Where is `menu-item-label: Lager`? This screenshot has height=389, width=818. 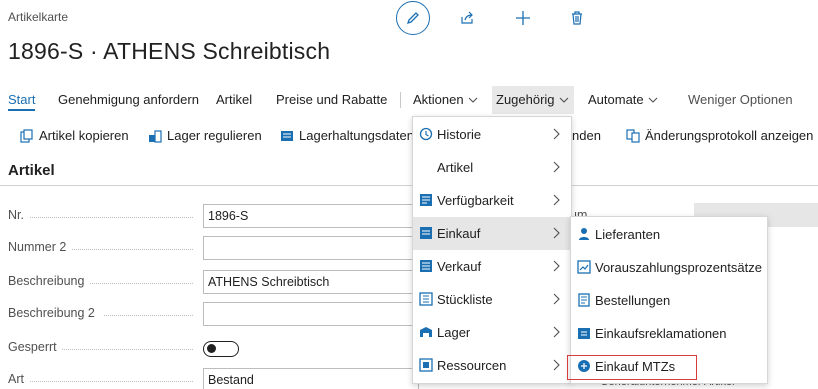 menu-item-label: Lager is located at coordinates (454, 332).